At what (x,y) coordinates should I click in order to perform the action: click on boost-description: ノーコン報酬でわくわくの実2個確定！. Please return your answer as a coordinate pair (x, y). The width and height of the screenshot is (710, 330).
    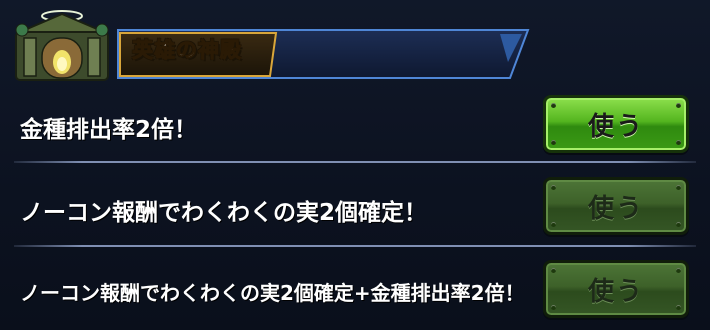
    Looking at the image, I should click on (224, 213).